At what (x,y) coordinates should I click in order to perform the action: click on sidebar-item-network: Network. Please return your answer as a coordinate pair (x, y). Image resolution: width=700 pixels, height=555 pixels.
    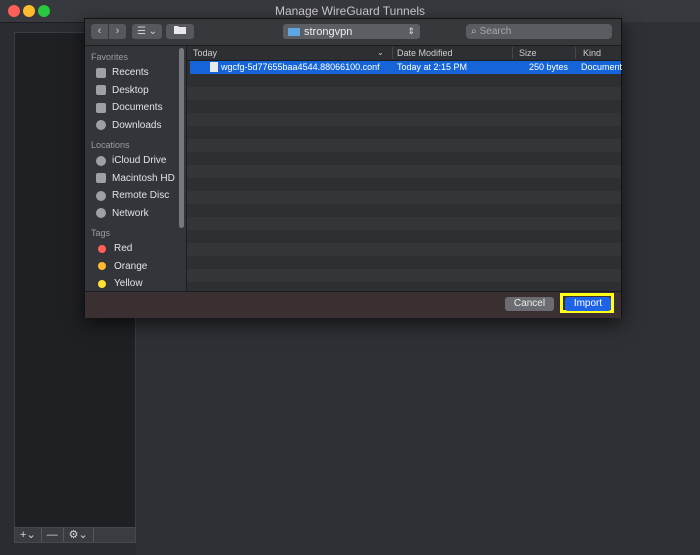
    Looking at the image, I should click on (135, 214).